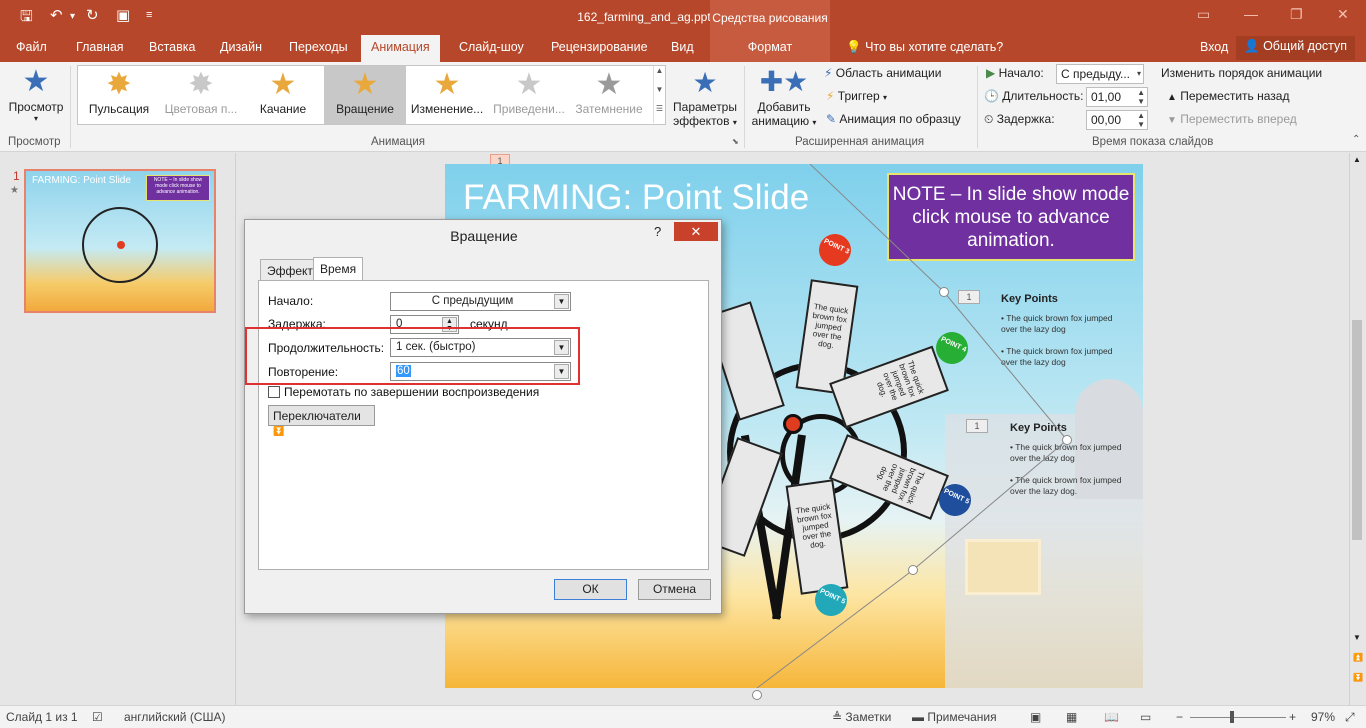 This screenshot has width=1366, height=728. I want to click on tab-review: Рецензирование, so click(599, 47).